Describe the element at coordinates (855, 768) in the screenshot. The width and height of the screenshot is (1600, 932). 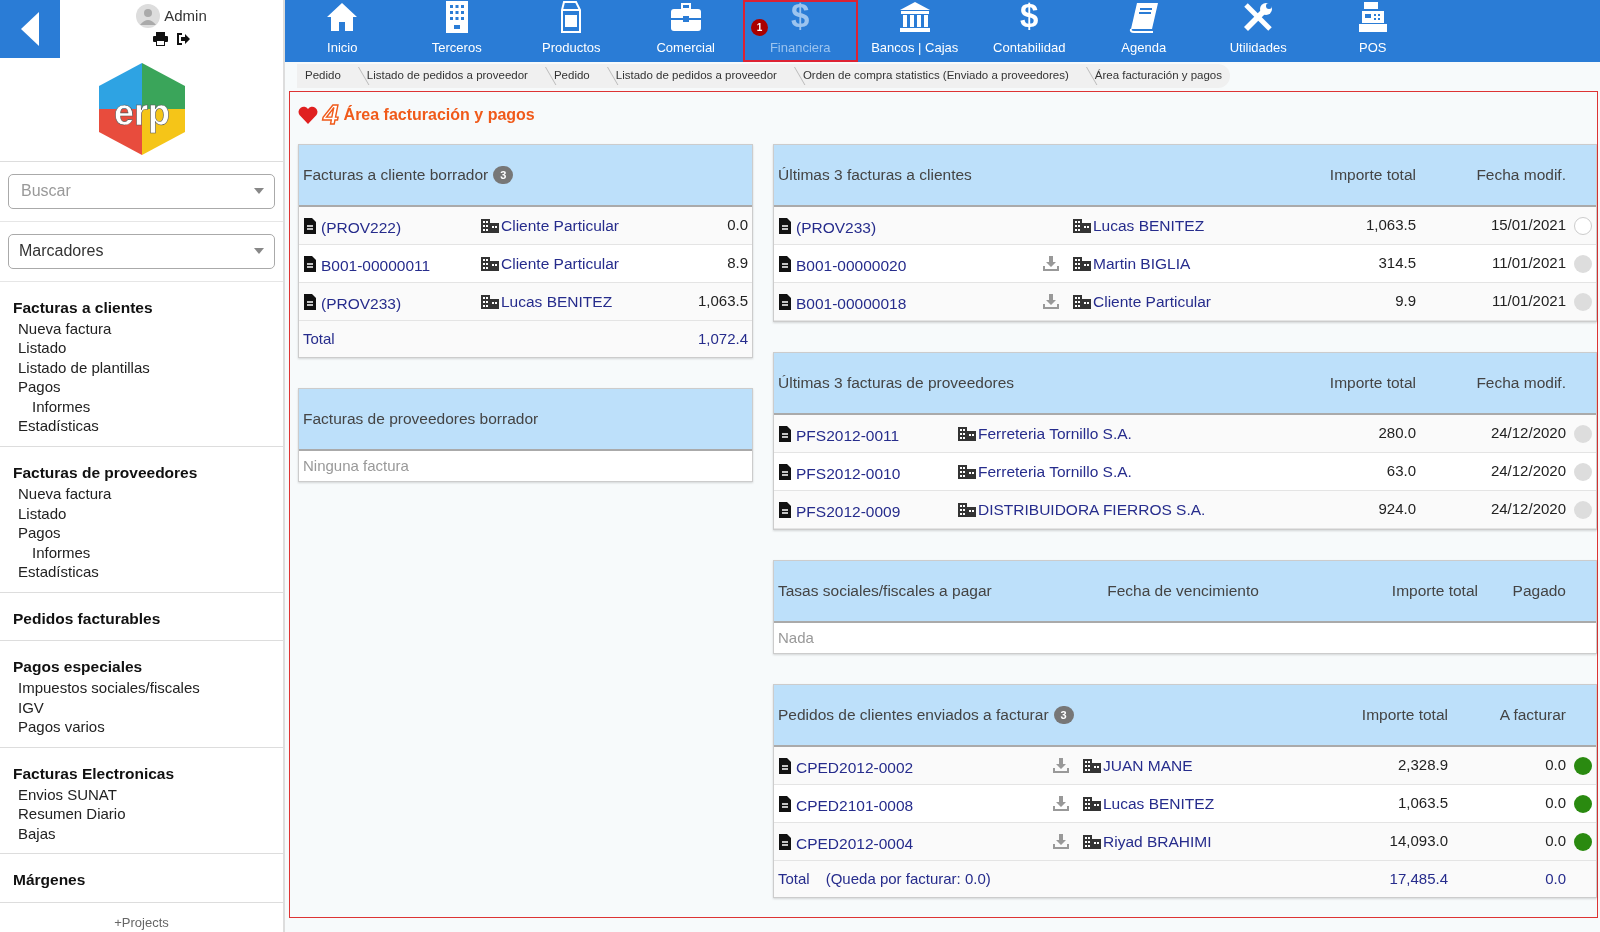
I see `invoice-link: CPED2012-0002` at that location.